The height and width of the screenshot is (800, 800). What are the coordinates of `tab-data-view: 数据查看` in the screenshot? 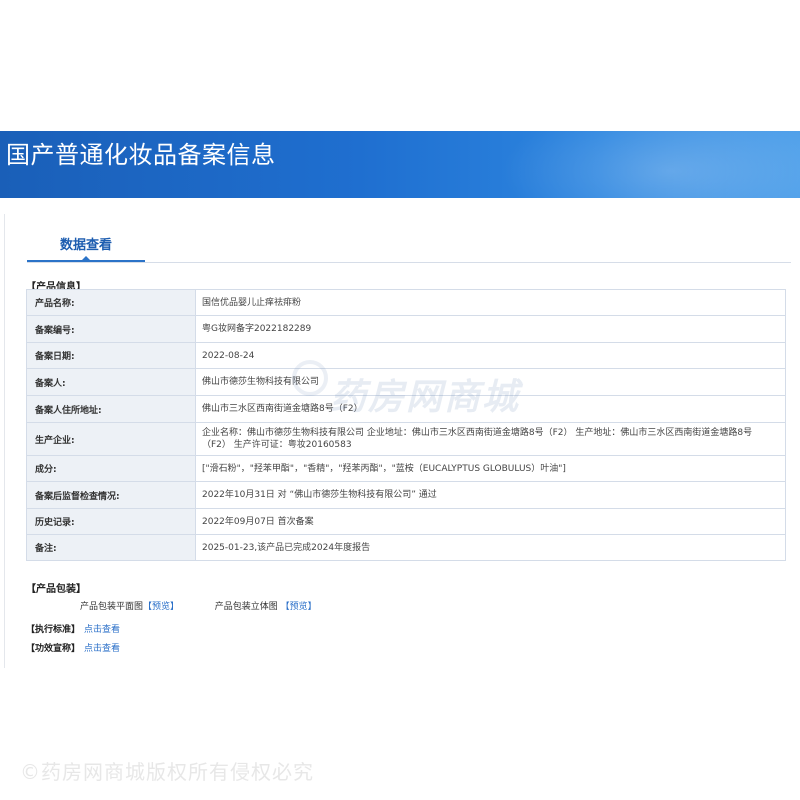 It's located at (86, 238).